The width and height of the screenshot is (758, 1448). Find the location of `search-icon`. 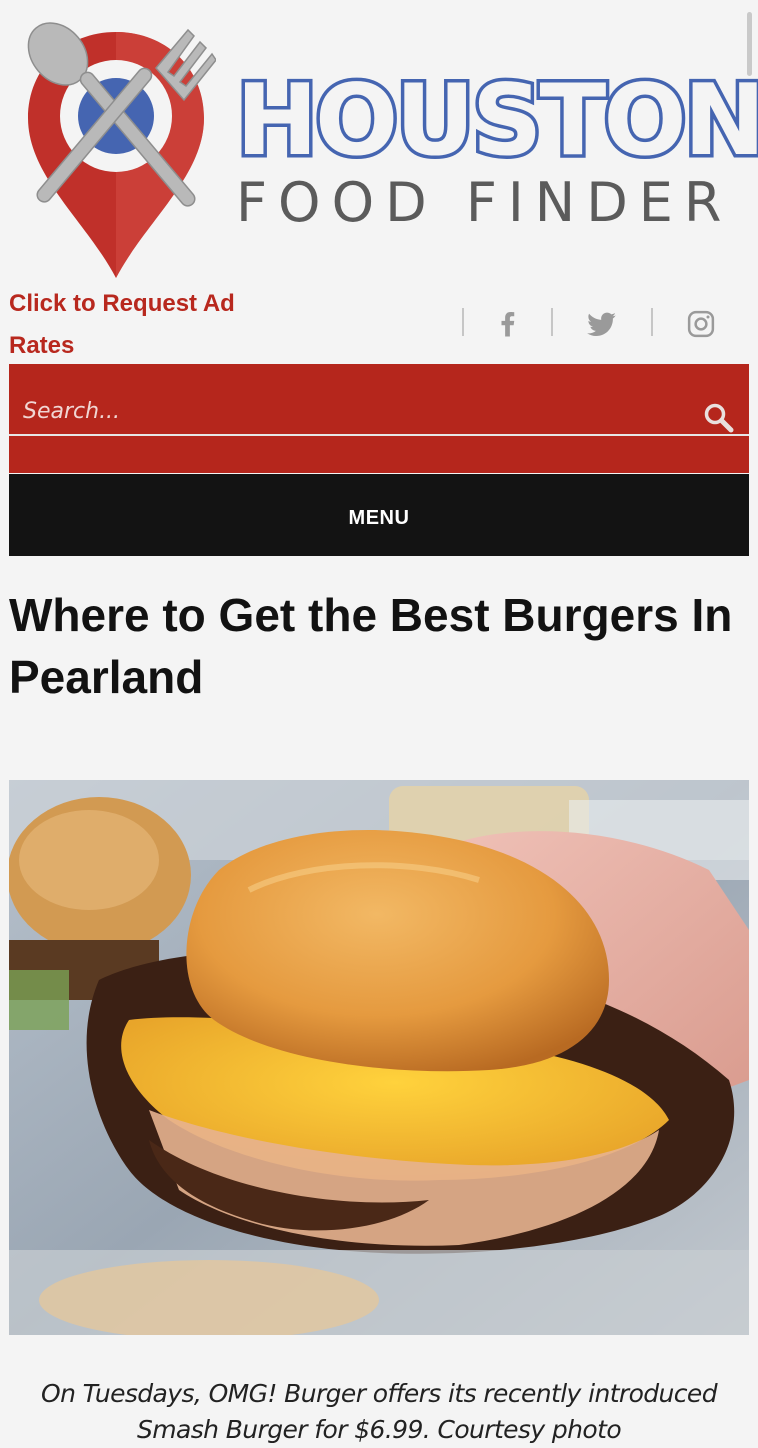

search-icon is located at coordinates (719, 418).